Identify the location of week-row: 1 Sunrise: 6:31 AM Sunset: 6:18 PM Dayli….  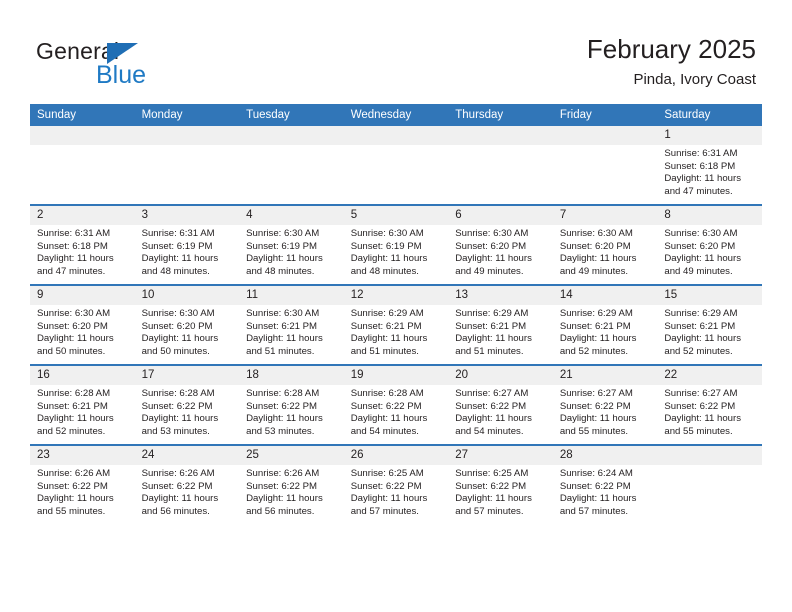
(396, 165).